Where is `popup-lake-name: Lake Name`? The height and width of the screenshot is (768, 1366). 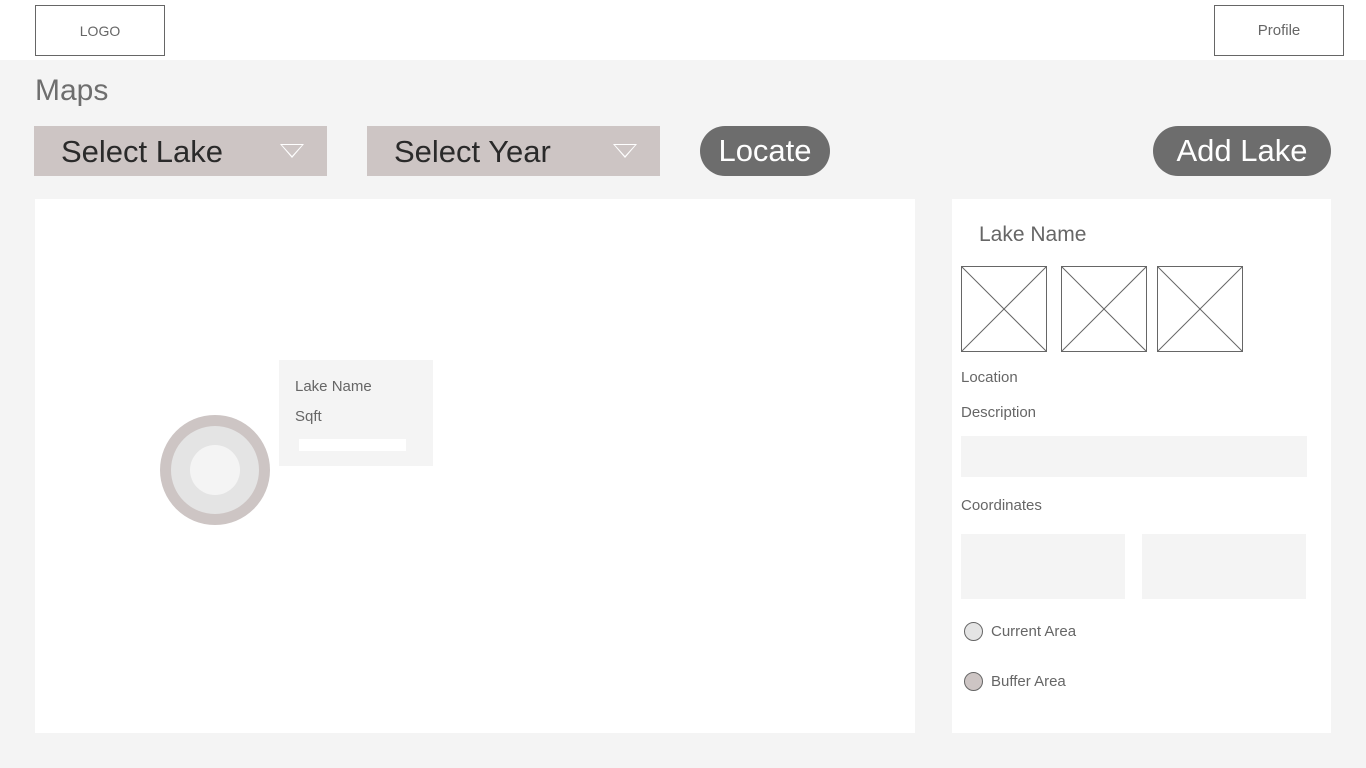
popup-lake-name: Lake Name is located at coordinates (333, 386).